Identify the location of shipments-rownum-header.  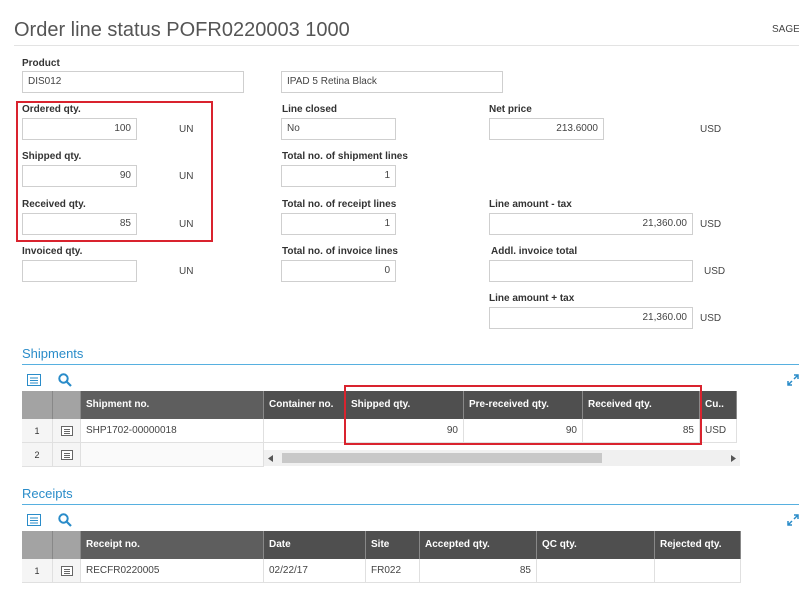
(37, 405).